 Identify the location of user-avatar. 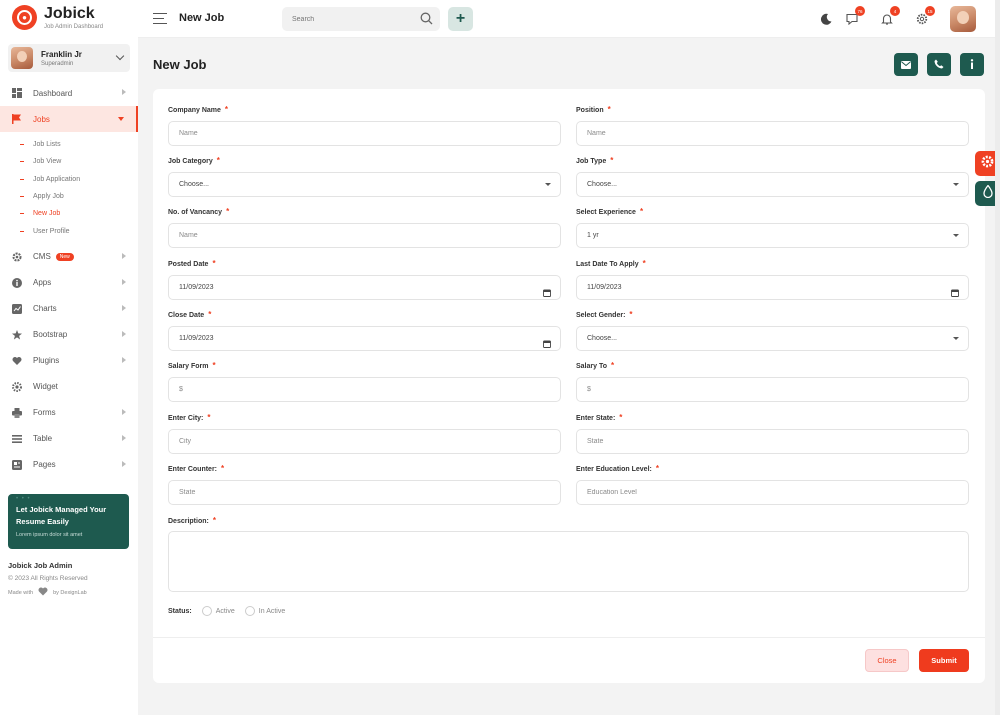
(963, 19).